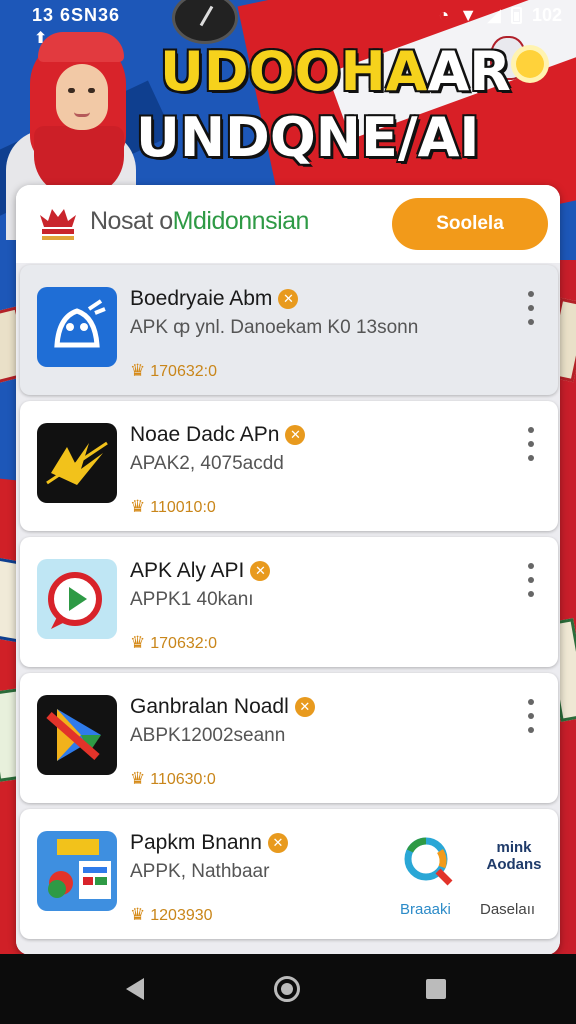 The width and height of the screenshot is (576, 1024). I want to click on app-icon-play-store, so click(77, 735).